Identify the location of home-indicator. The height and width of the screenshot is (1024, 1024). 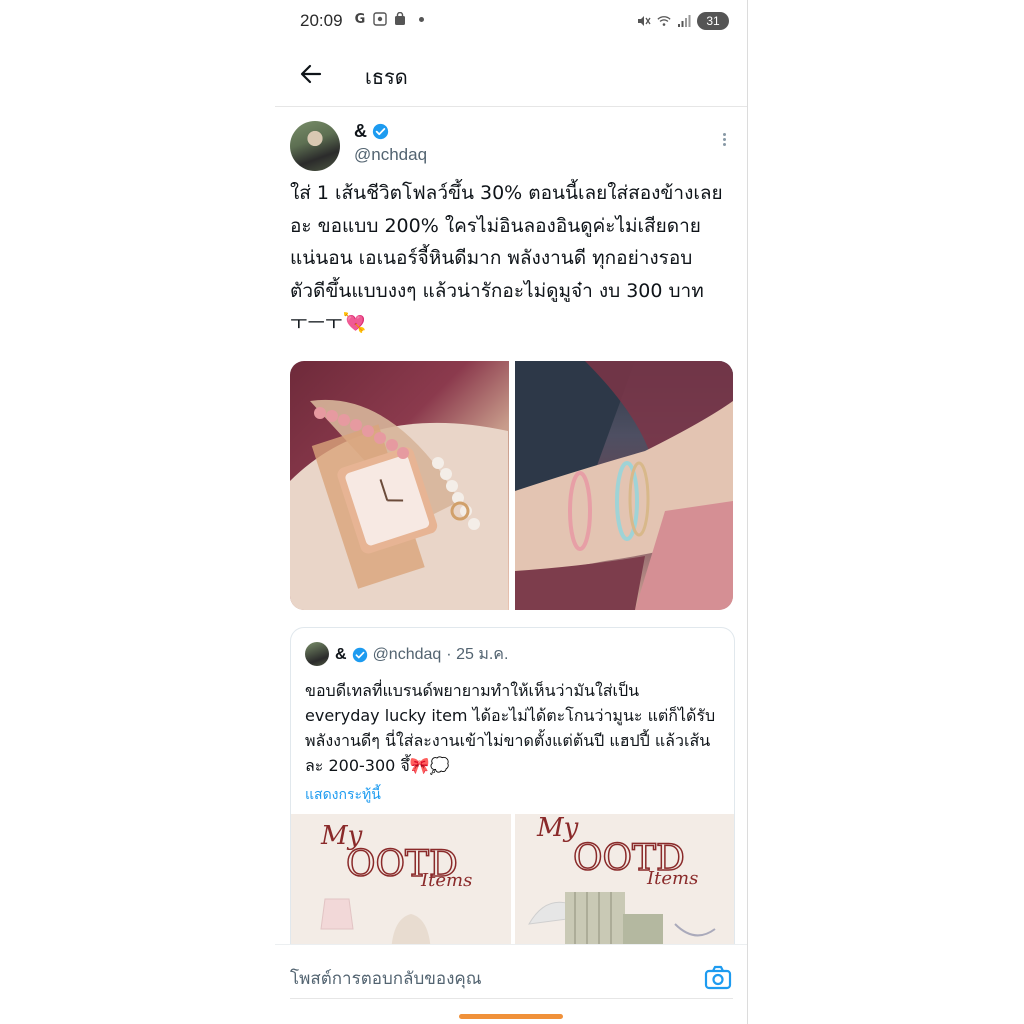
(511, 1016).